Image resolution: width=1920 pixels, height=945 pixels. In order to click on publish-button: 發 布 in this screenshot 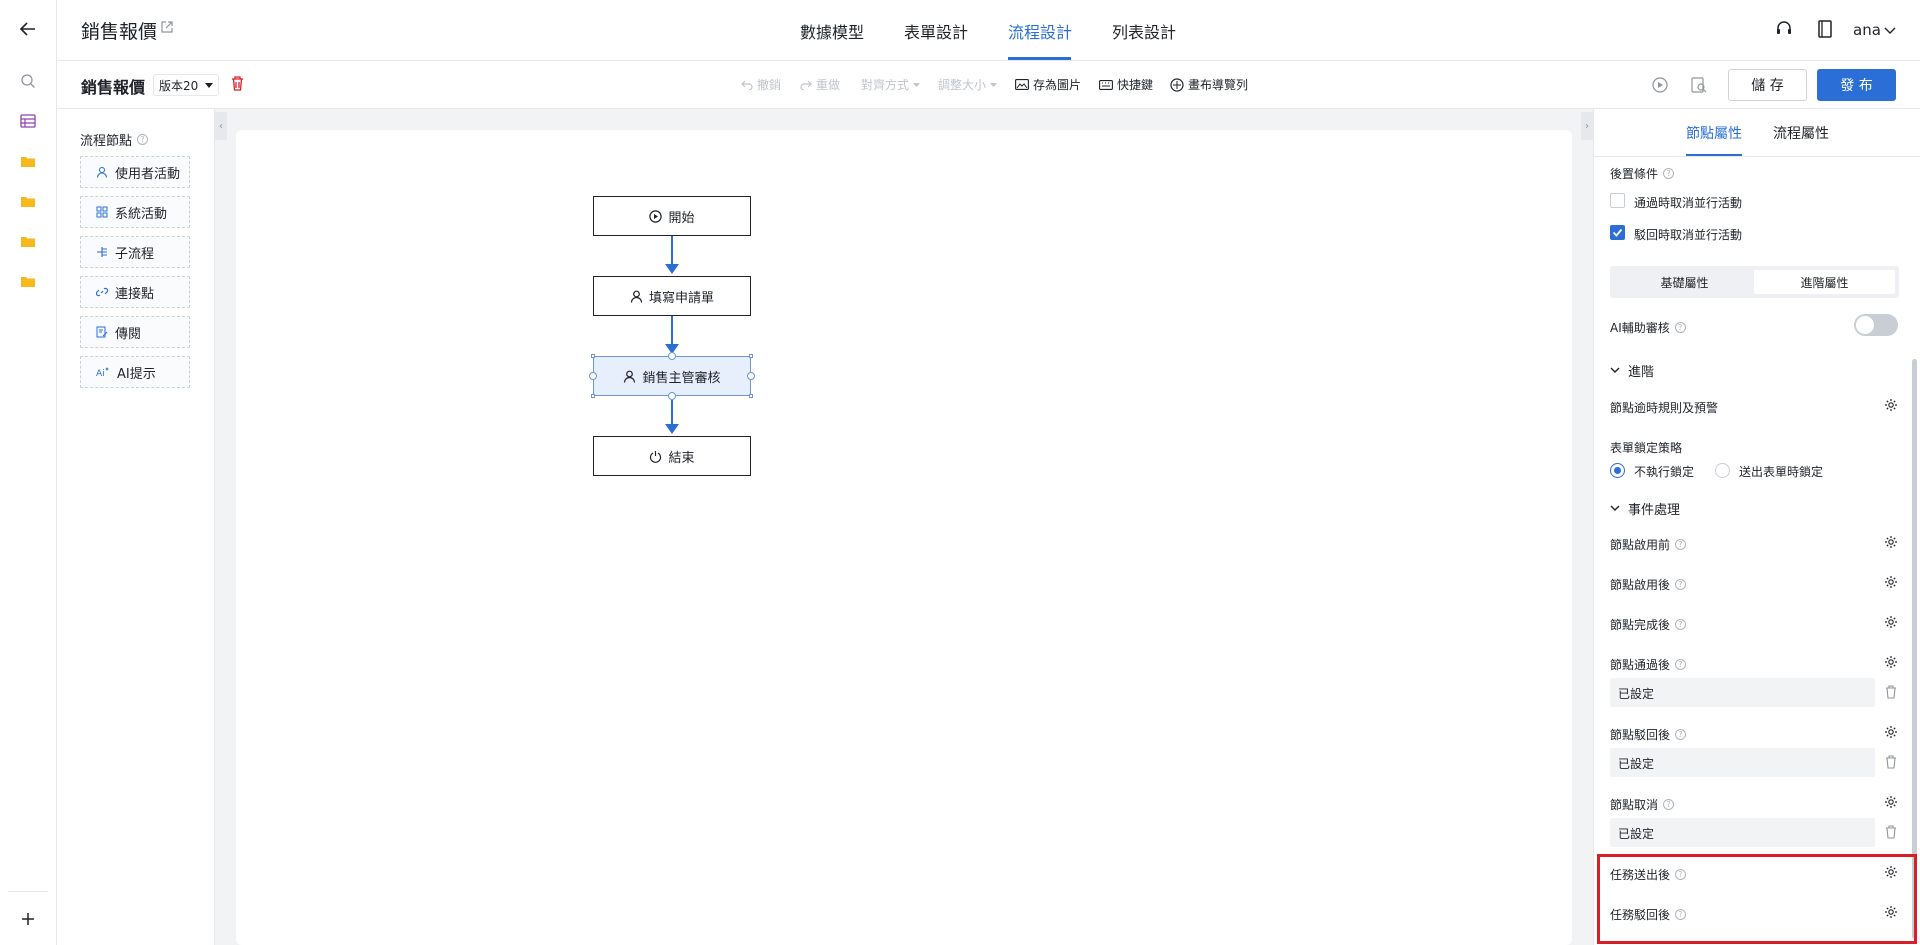, I will do `click(1856, 85)`.